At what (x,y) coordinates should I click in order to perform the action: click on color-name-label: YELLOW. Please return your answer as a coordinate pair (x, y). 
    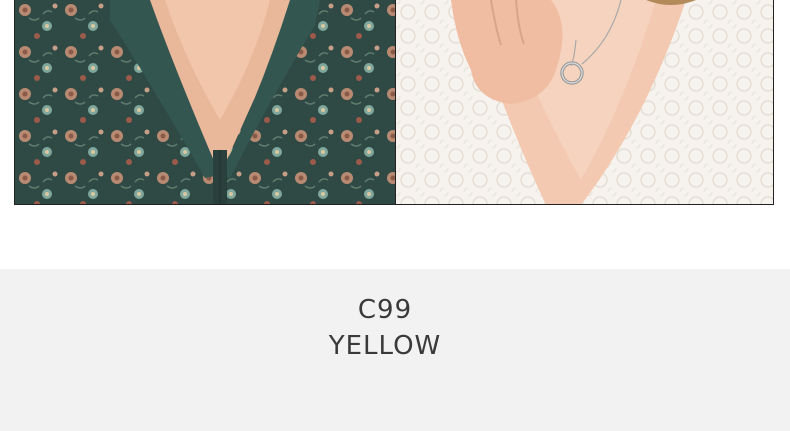
    Looking at the image, I should click on (385, 346).